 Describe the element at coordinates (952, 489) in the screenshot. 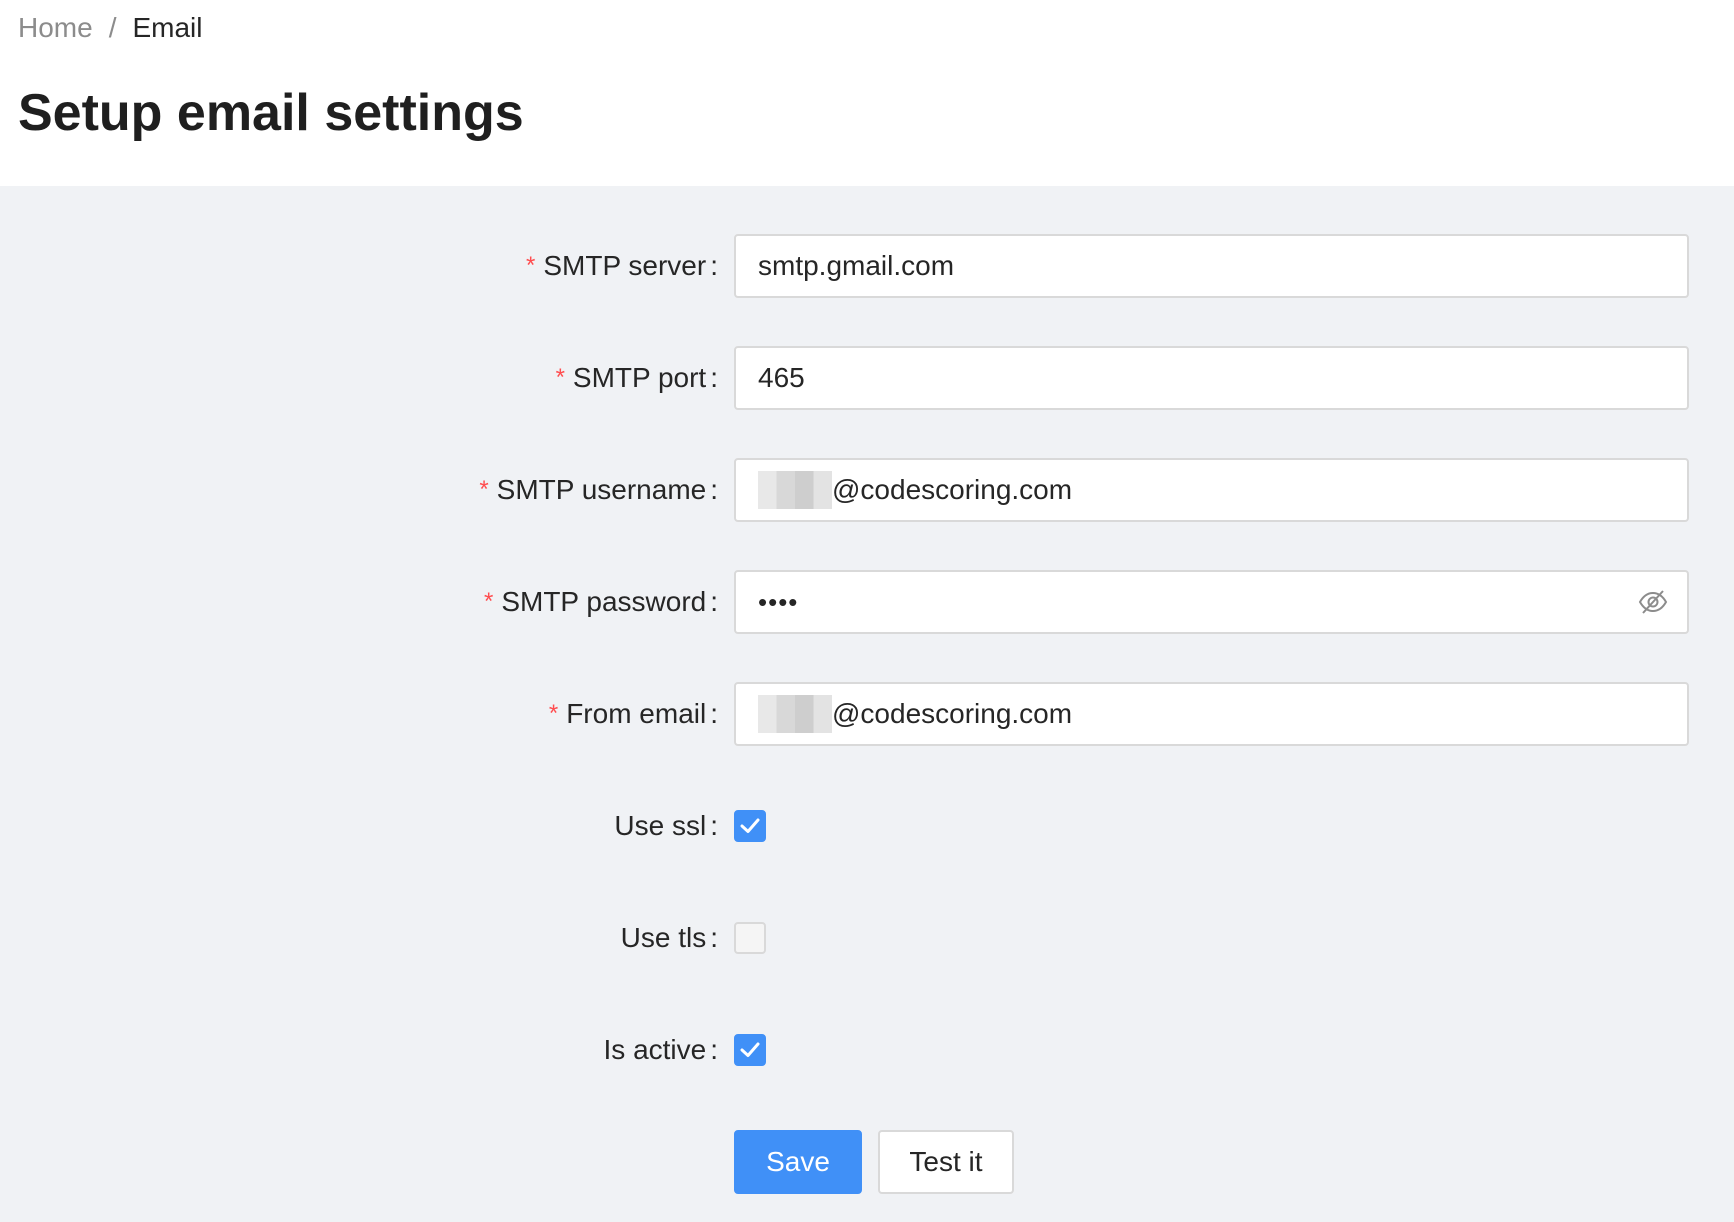

I see `smtp-username-domain: @codescoring.com` at that location.